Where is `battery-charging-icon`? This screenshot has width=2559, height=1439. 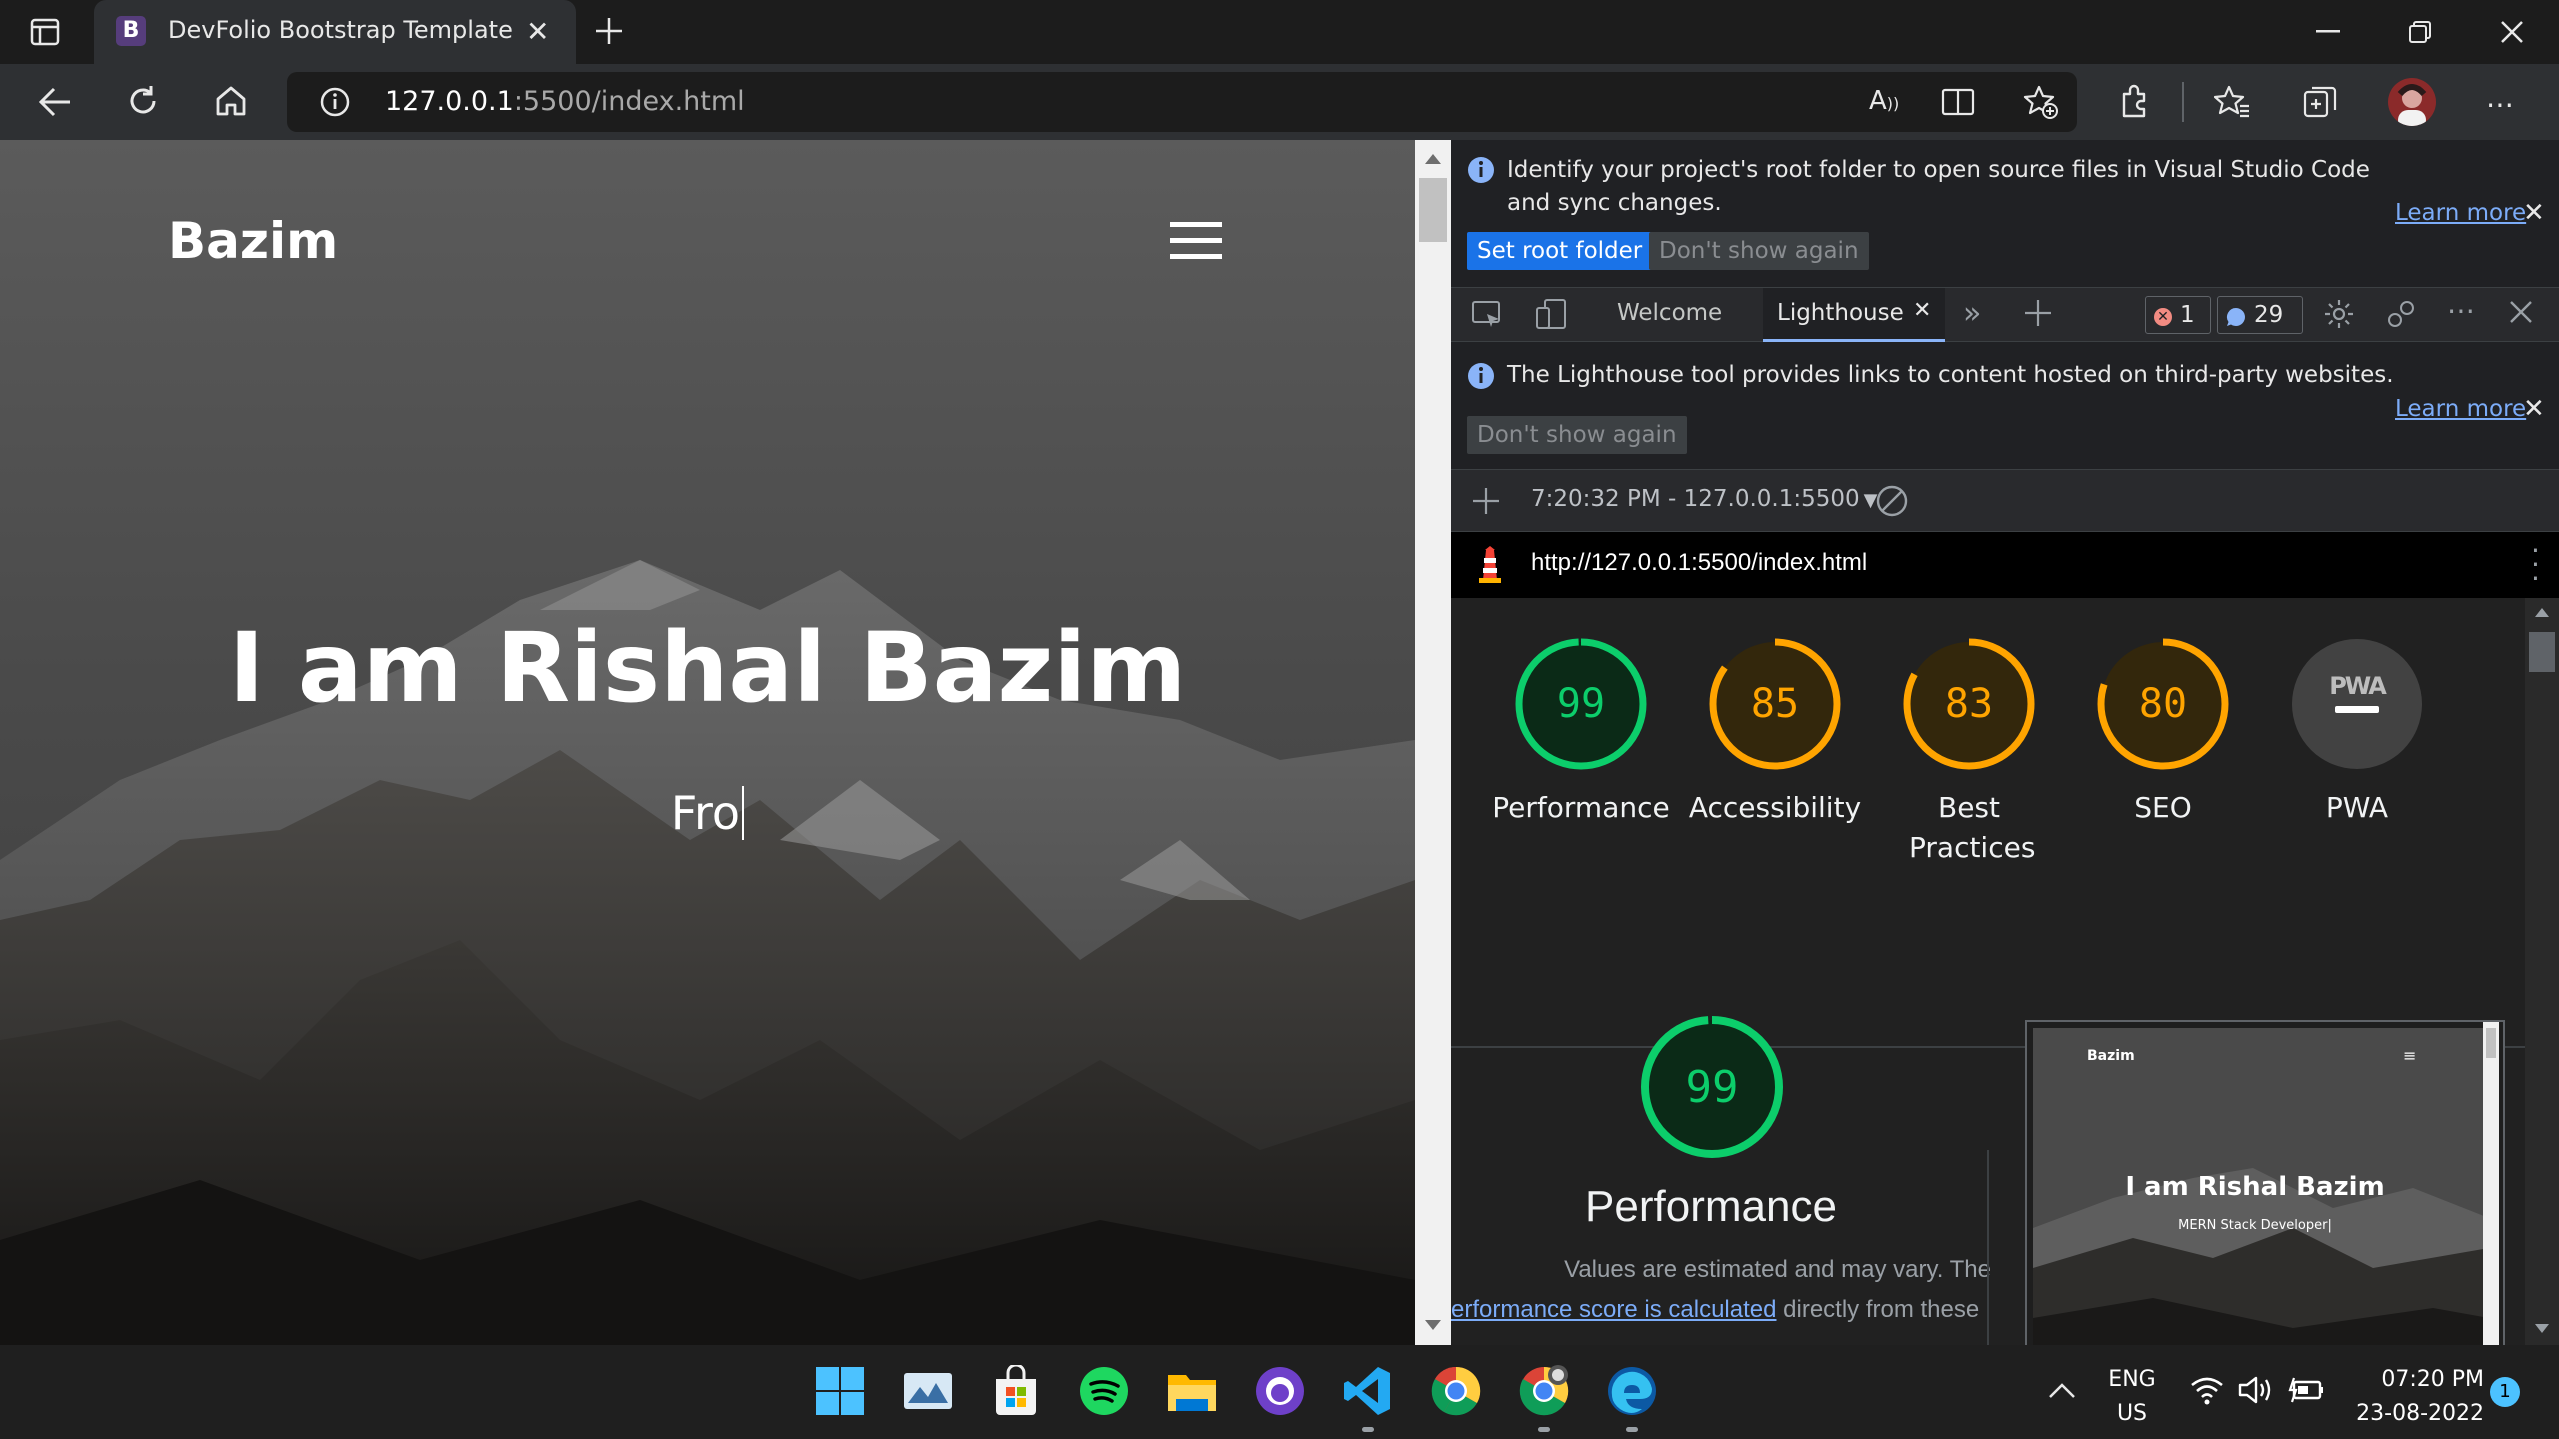
battery-charging-icon is located at coordinates (2306, 1390).